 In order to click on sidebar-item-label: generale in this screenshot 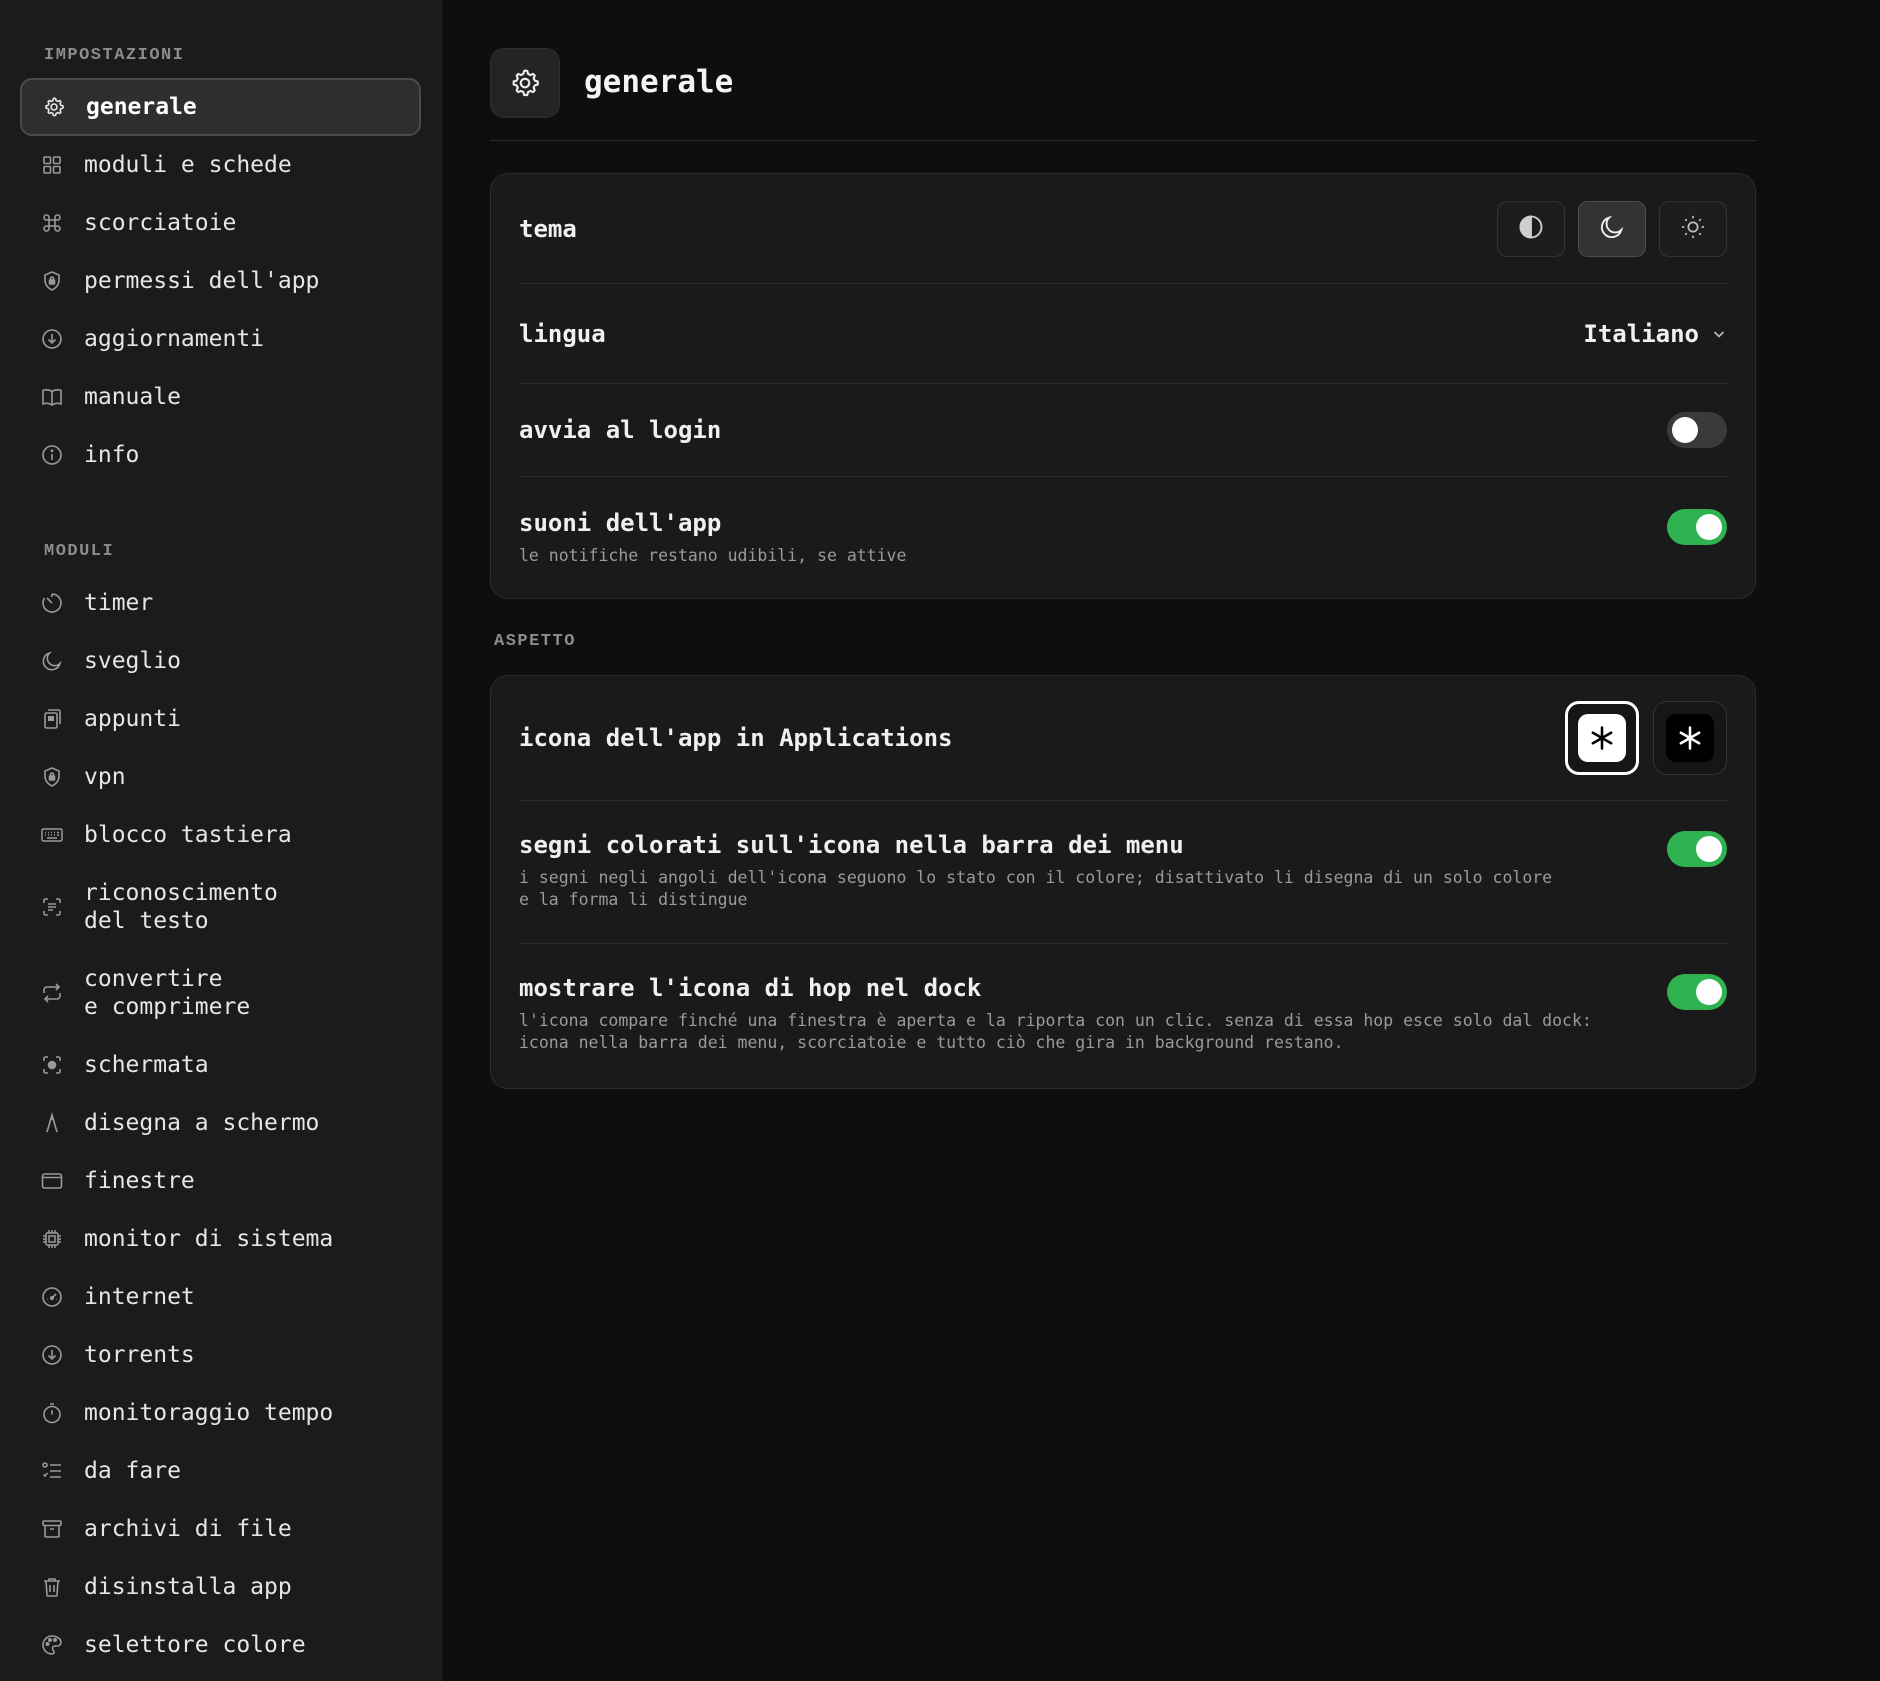, I will do `click(141, 107)`.